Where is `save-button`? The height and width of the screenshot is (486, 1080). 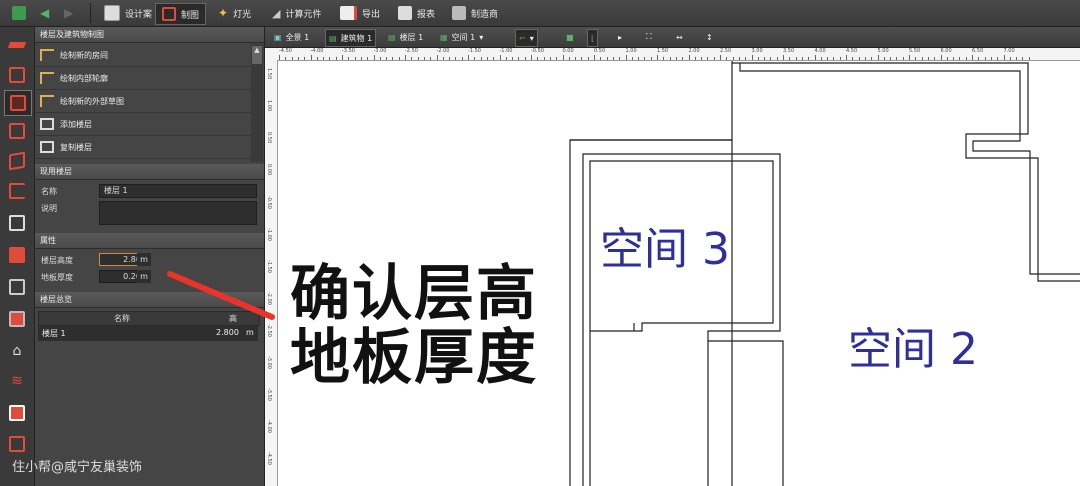
save-button is located at coordinates (19, 13).